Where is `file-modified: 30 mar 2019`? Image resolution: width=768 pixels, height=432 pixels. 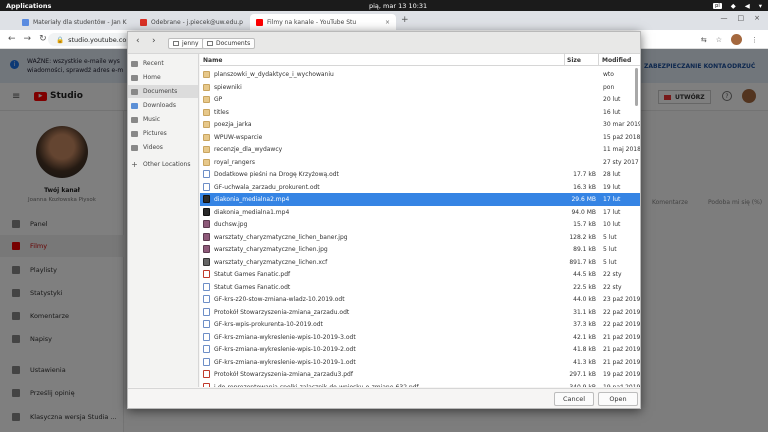
file-modified: 30 mar 2019 is located at coordinates (621, 124).